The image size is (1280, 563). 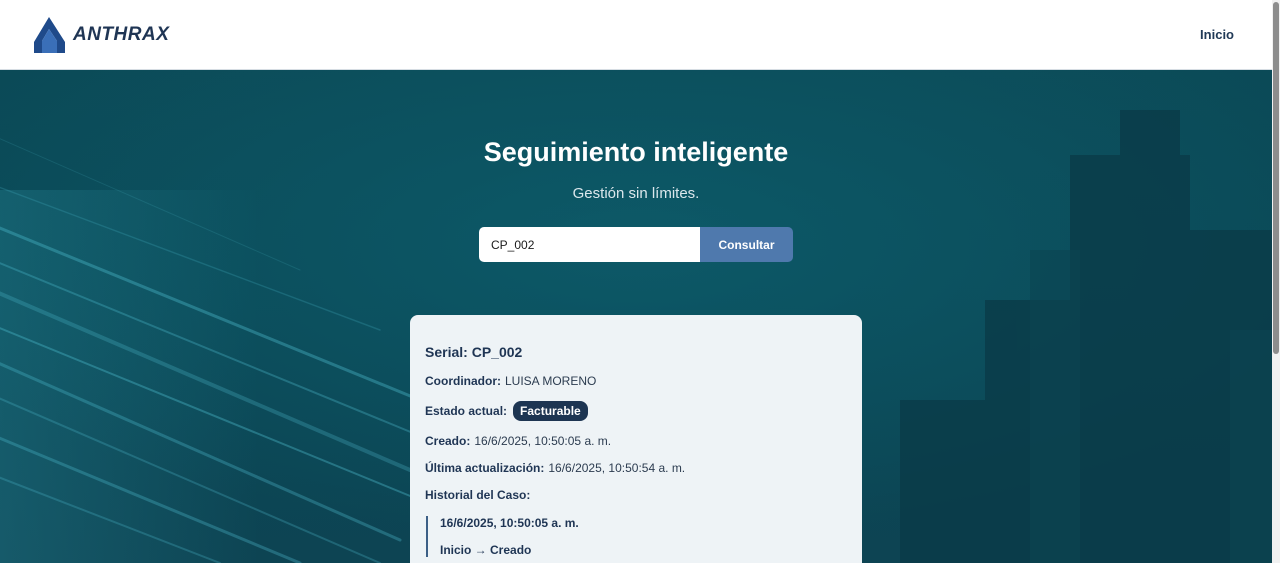 What do you see at coordinates (543, 441) in the screenshot?
I see `created-value: 16/6/2025, 10:50:05 a. m.` at bounding box center [543, 441].